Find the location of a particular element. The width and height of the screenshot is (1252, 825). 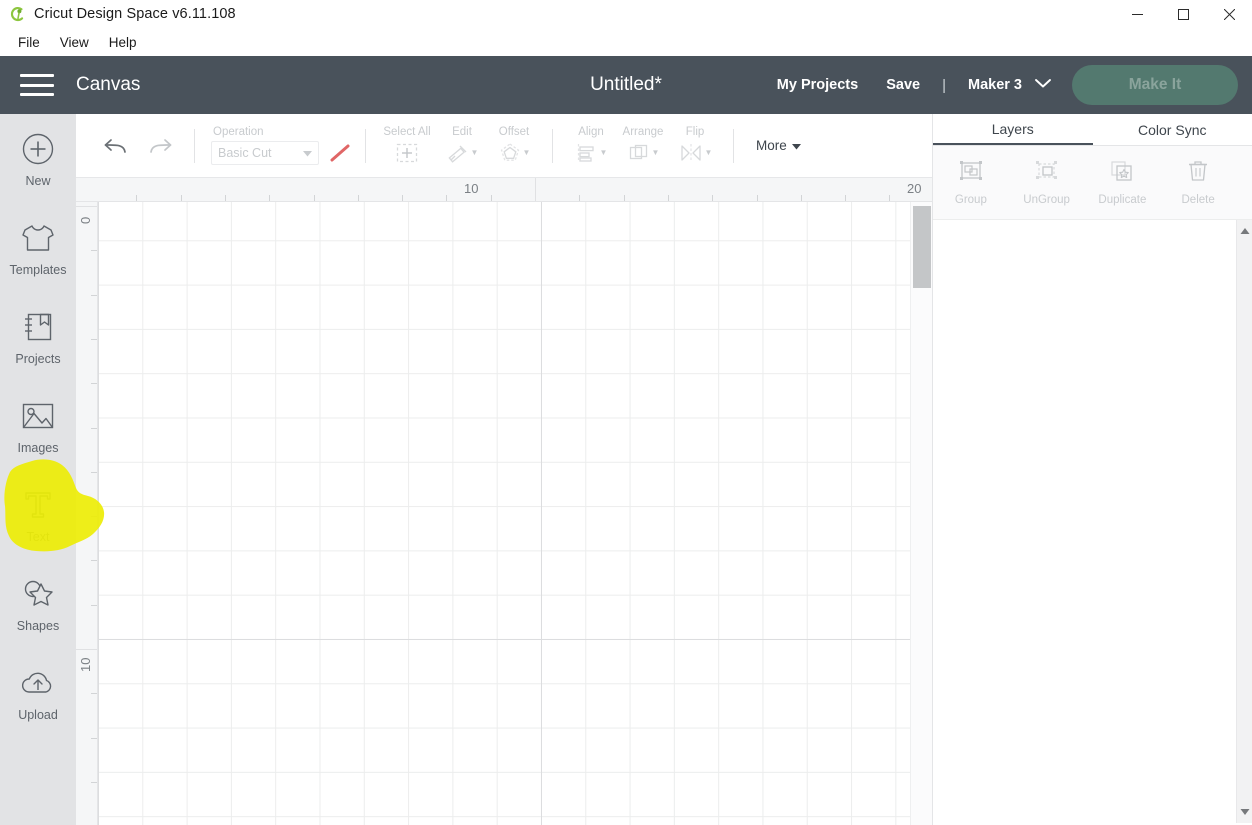

maximize-button is located at coordinates (1183, 14).